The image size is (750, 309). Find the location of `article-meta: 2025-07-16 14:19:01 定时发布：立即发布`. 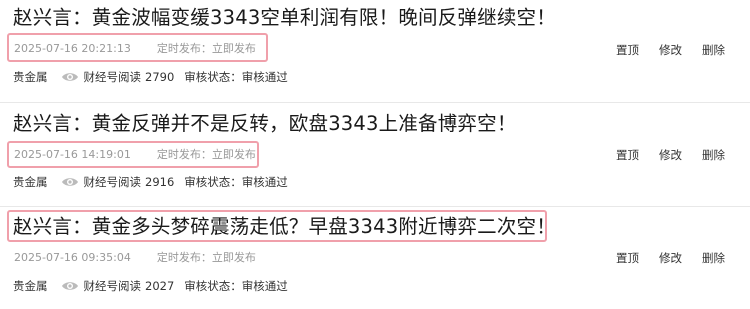

article-meta: 2025-07-16 14:19:01 定时发布：立即发布 is located at coordinates (135, 155).